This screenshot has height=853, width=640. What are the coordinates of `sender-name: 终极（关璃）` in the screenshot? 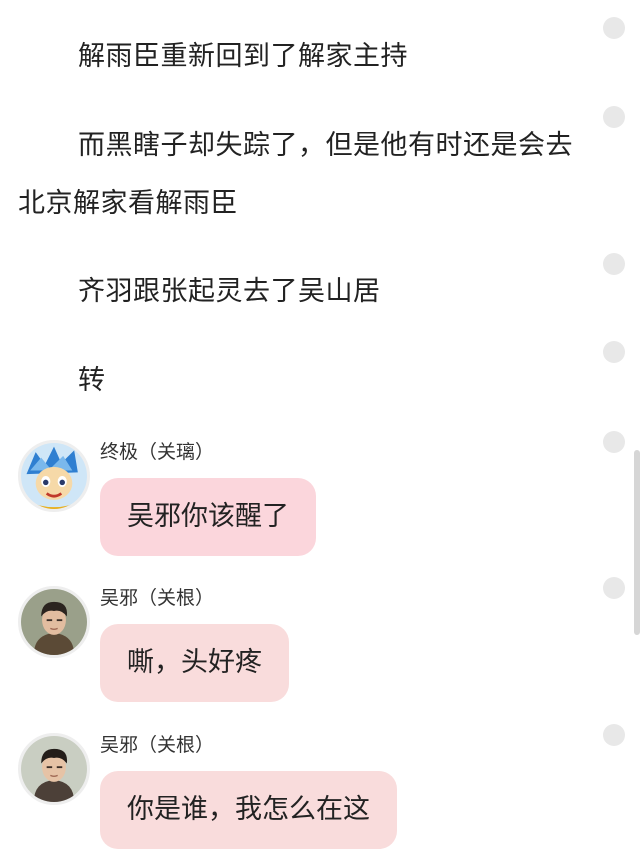 It's located at (157, 452).